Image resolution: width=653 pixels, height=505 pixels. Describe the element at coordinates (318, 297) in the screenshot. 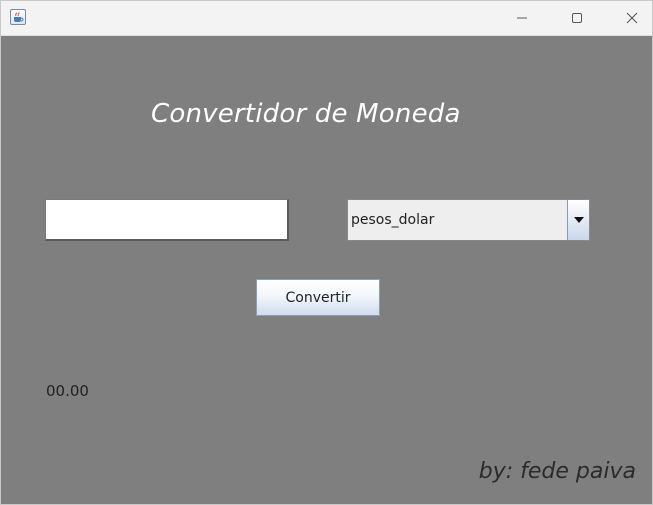

I see `convert-button: Convertir` at that location.